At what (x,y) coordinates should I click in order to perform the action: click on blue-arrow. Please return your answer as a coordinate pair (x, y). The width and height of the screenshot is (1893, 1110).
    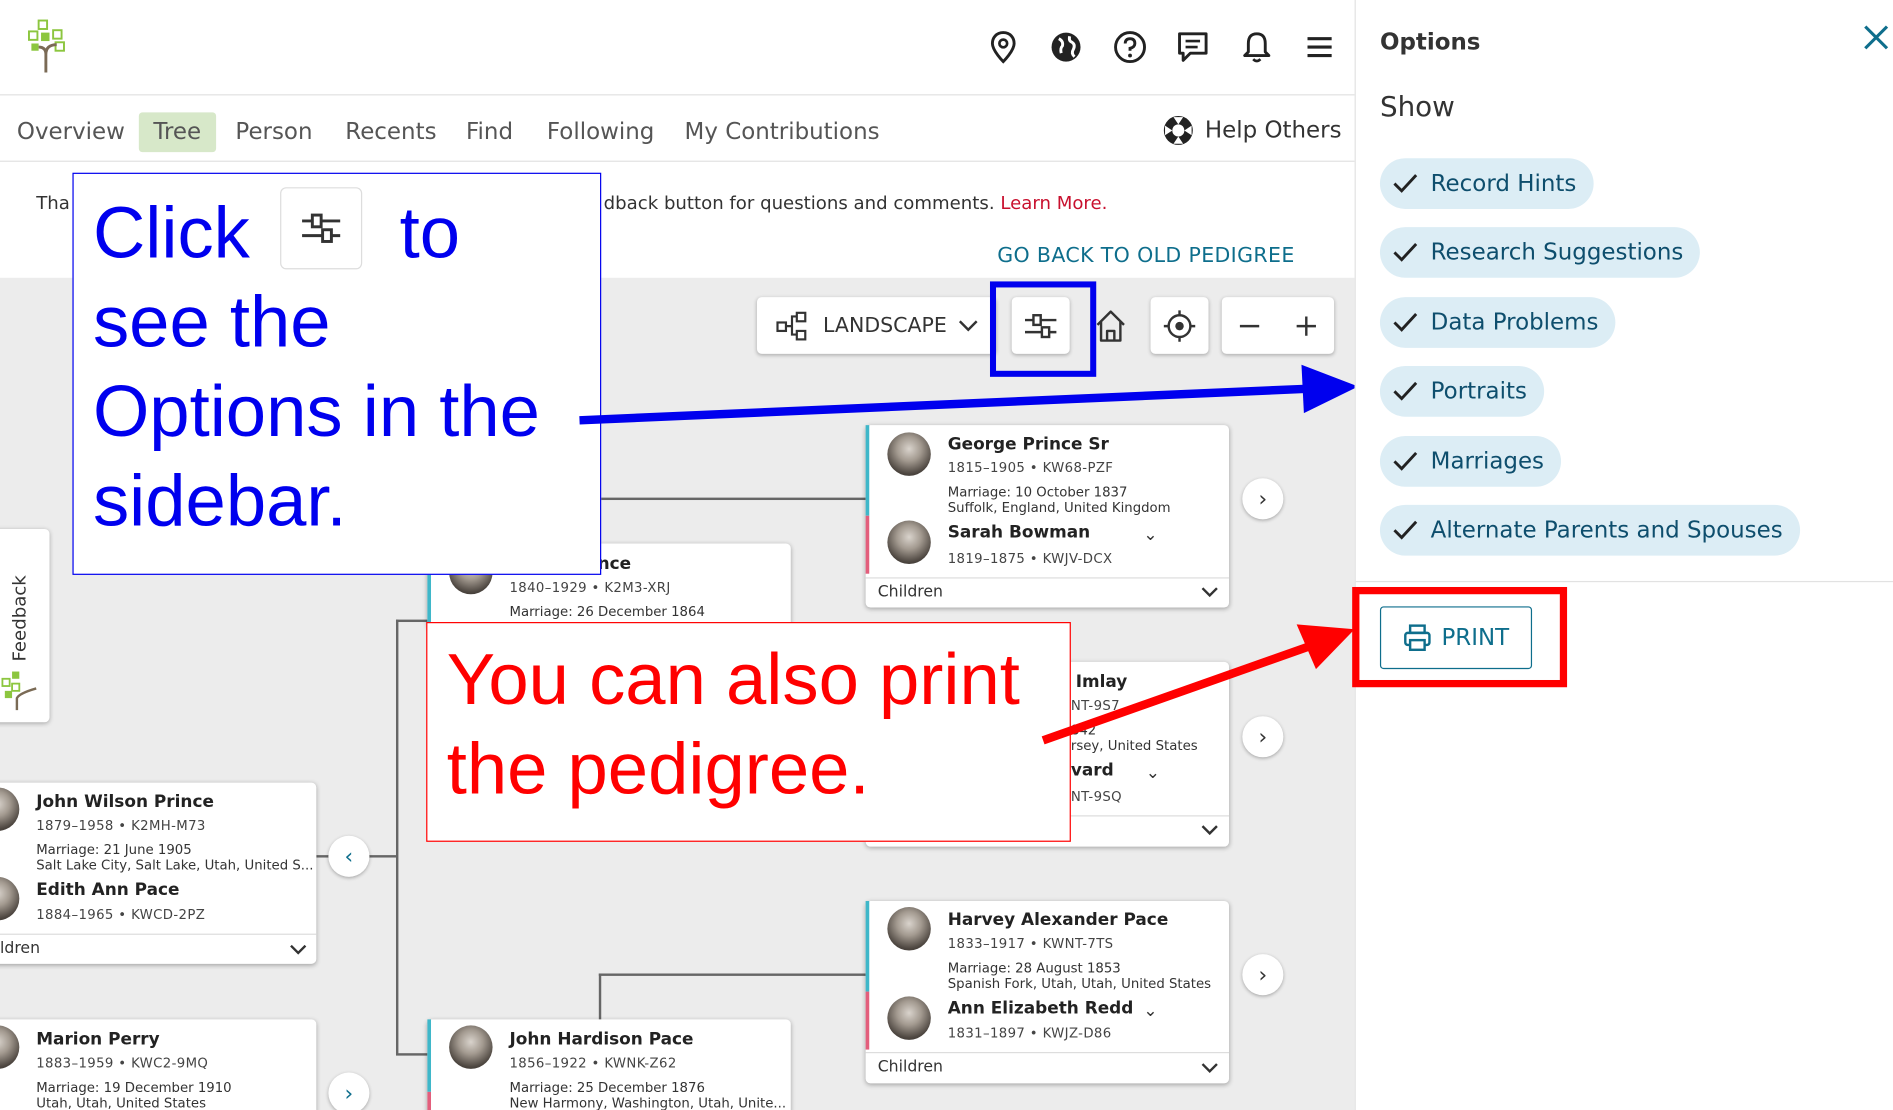
    Looking at the image, I should click on (942, 404).